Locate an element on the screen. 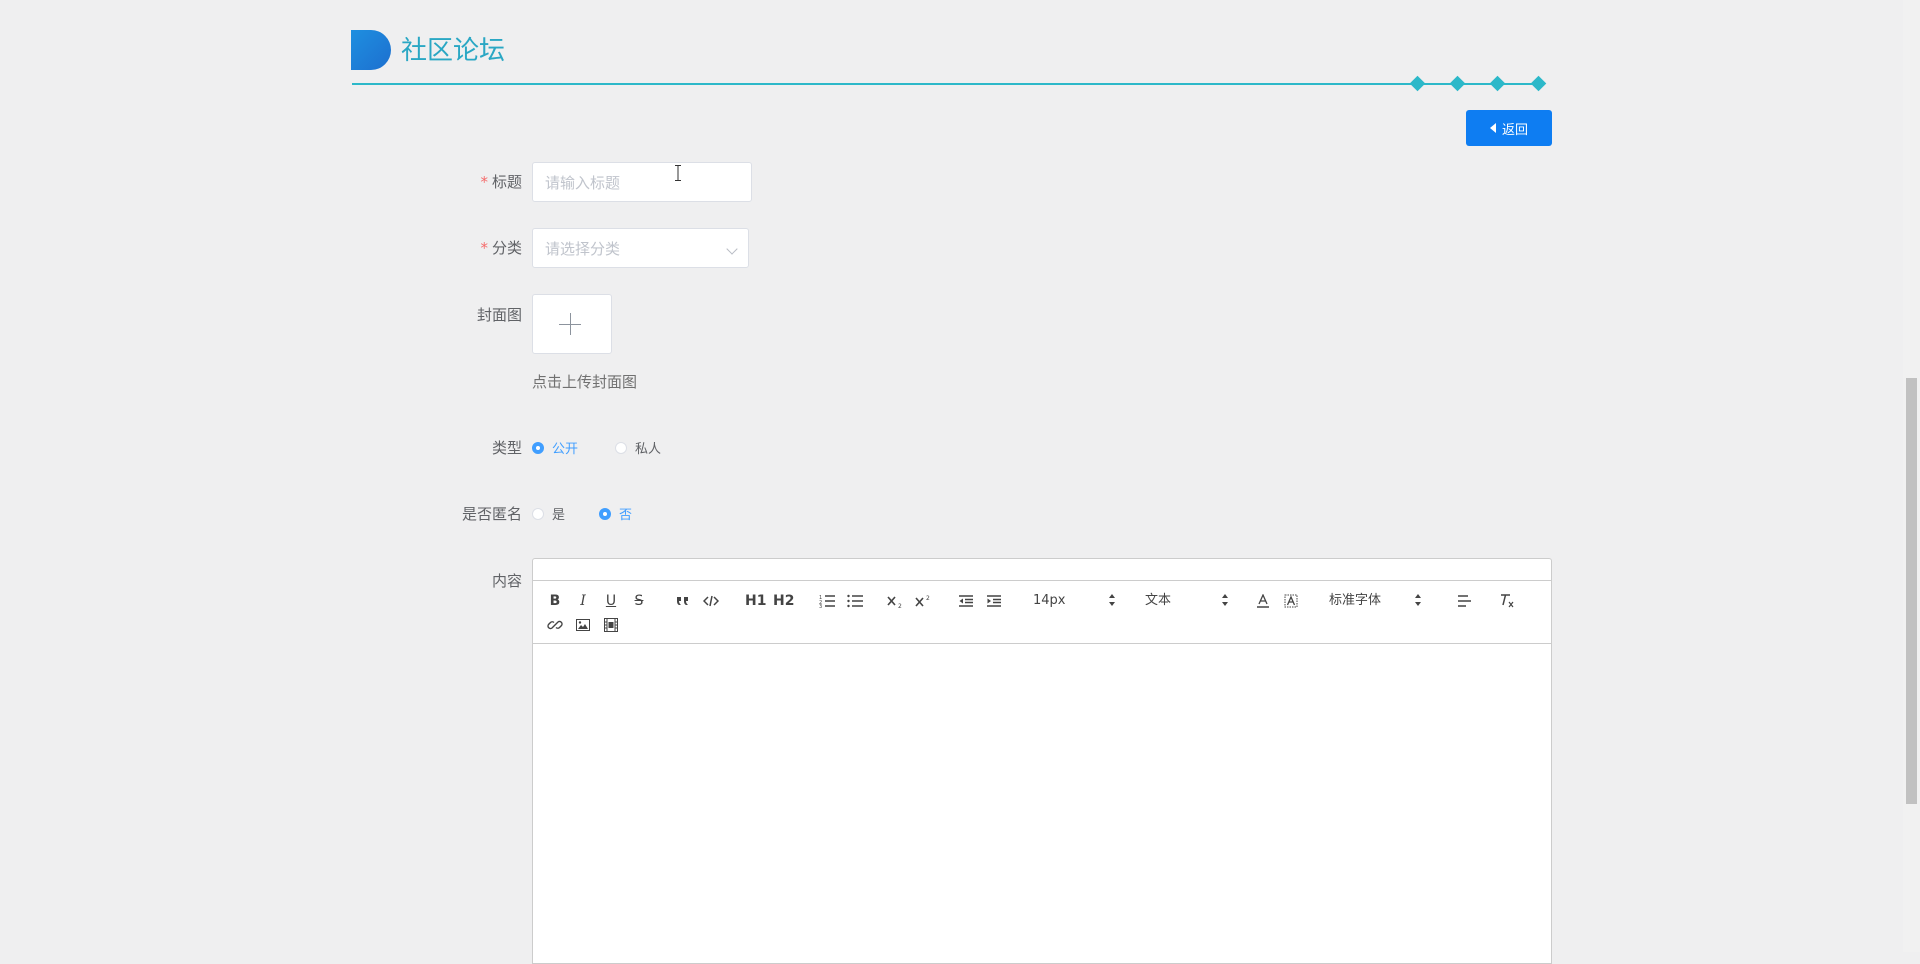 Image resolution: width=1920 pixels, height=964 pixels. category-label: * 分类 is located at coordinates (501, 248).